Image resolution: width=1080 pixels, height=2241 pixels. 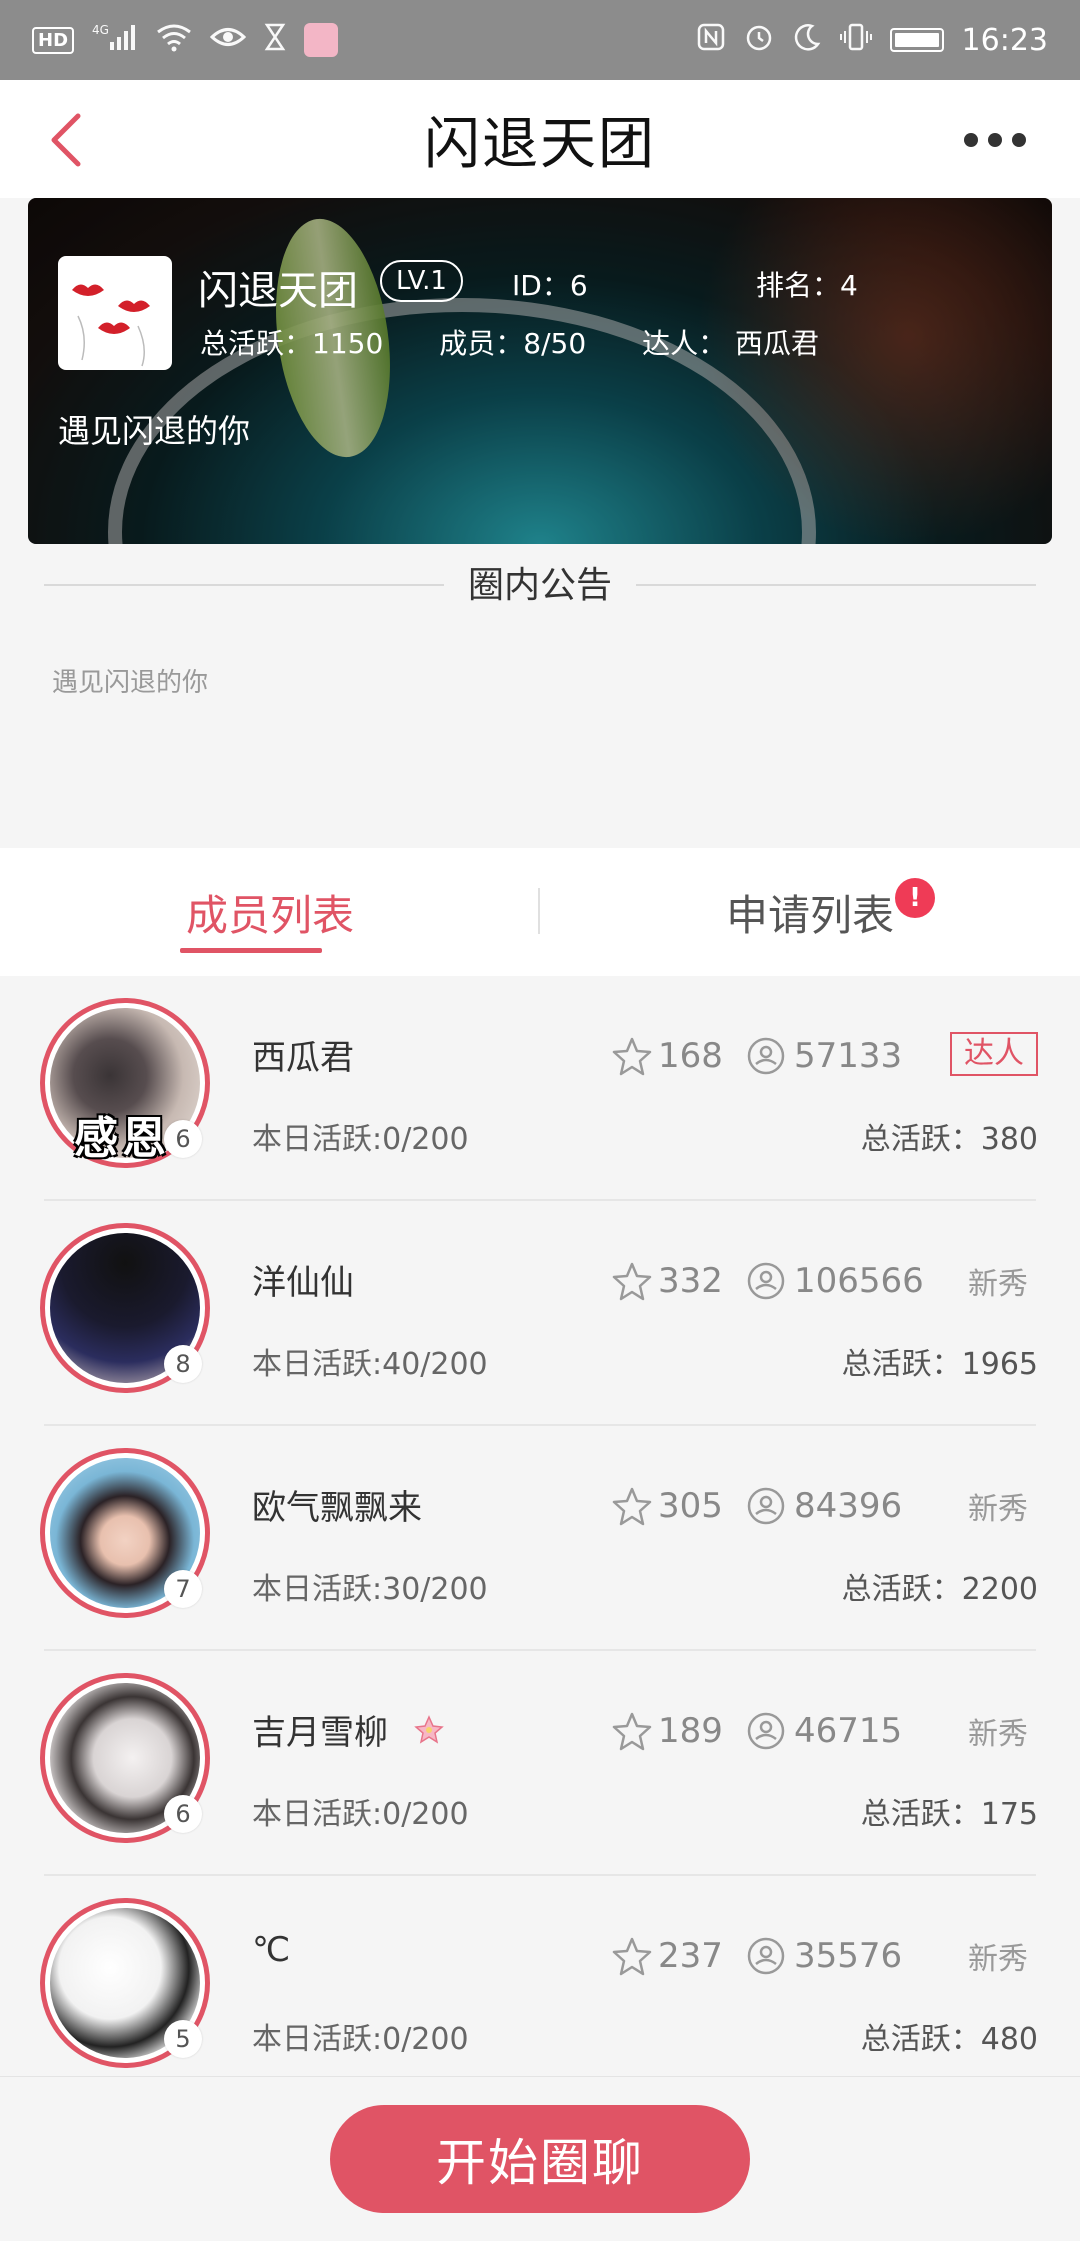 What do you see at coordinates (1004, 40) in the screenshot?
I see `status-time: 16:23` at bounding box center [1004, 40].